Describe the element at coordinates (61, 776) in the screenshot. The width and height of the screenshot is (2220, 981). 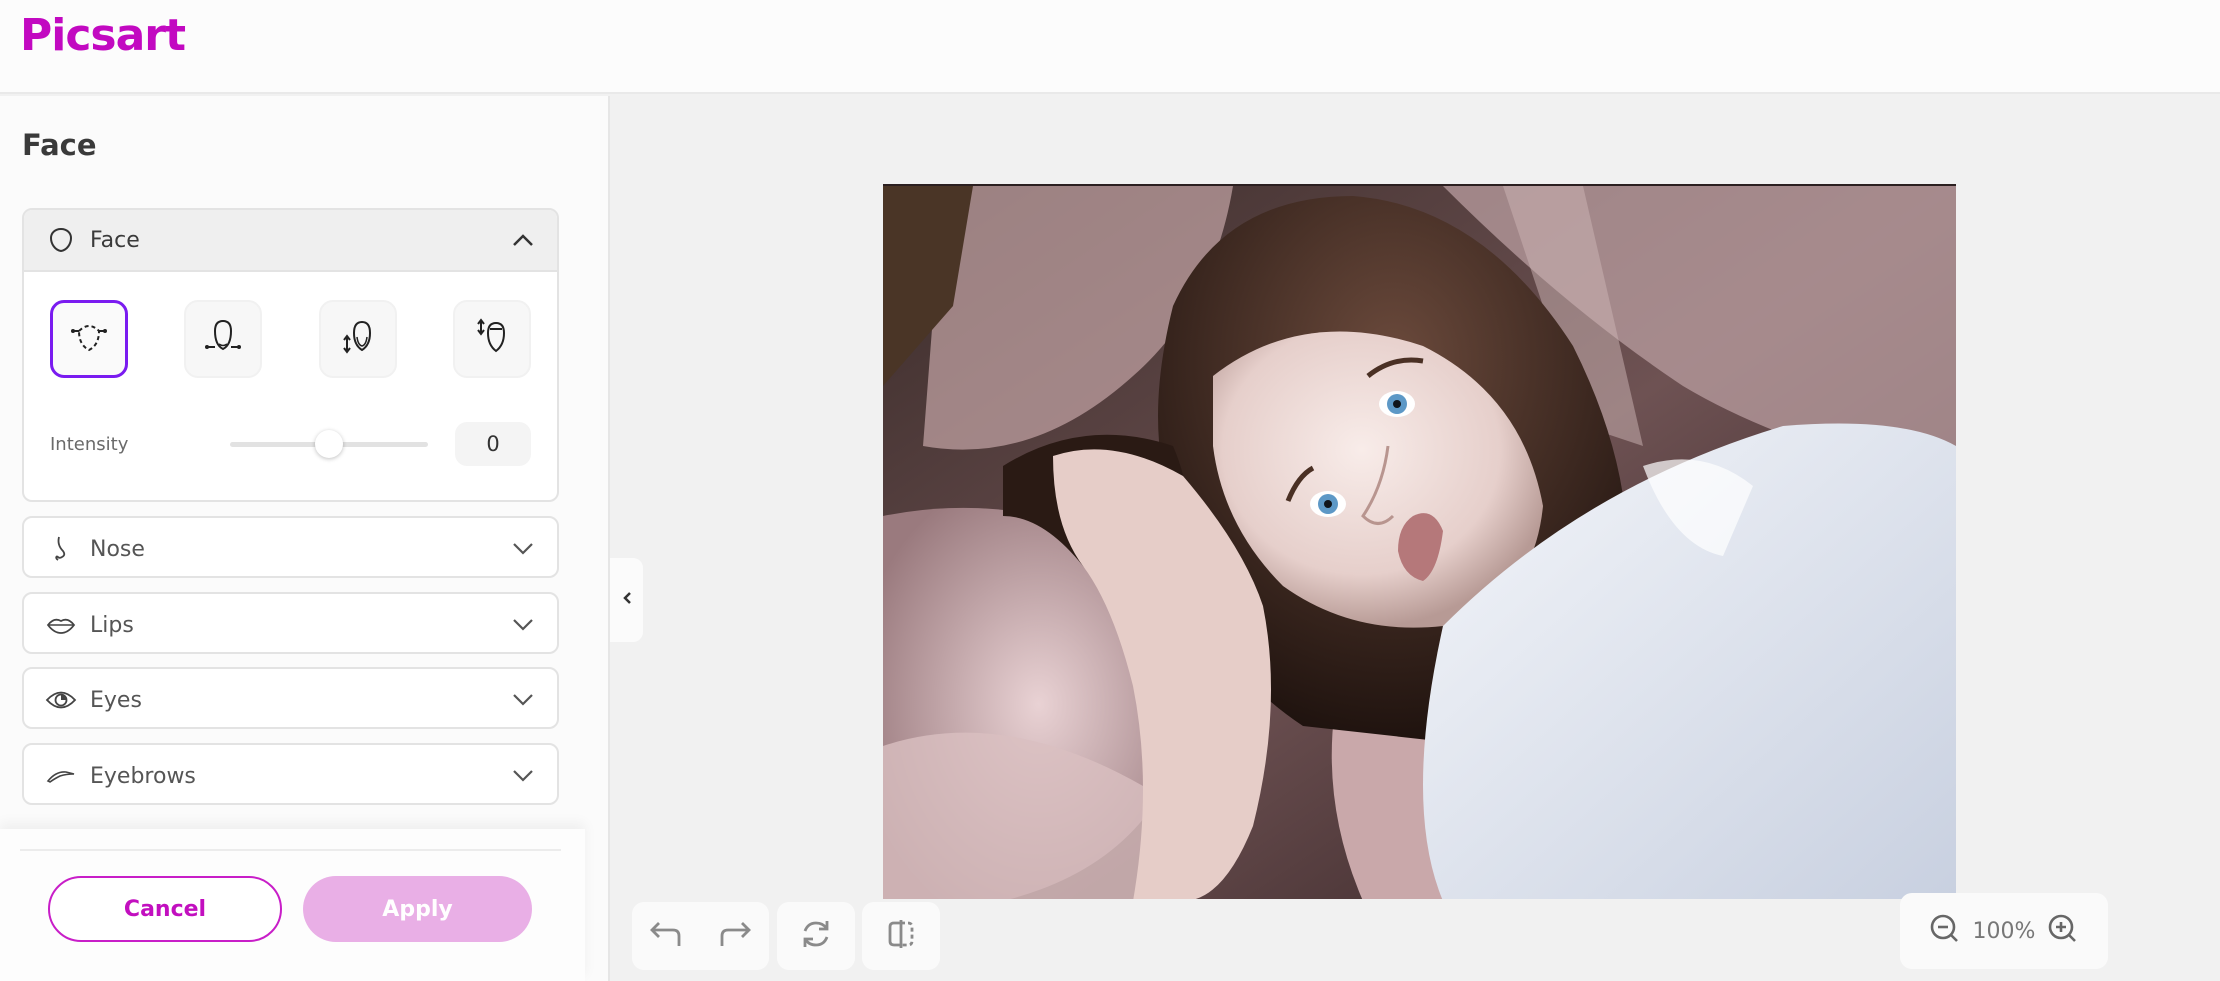
I see `eyebrow-icon` at that location.